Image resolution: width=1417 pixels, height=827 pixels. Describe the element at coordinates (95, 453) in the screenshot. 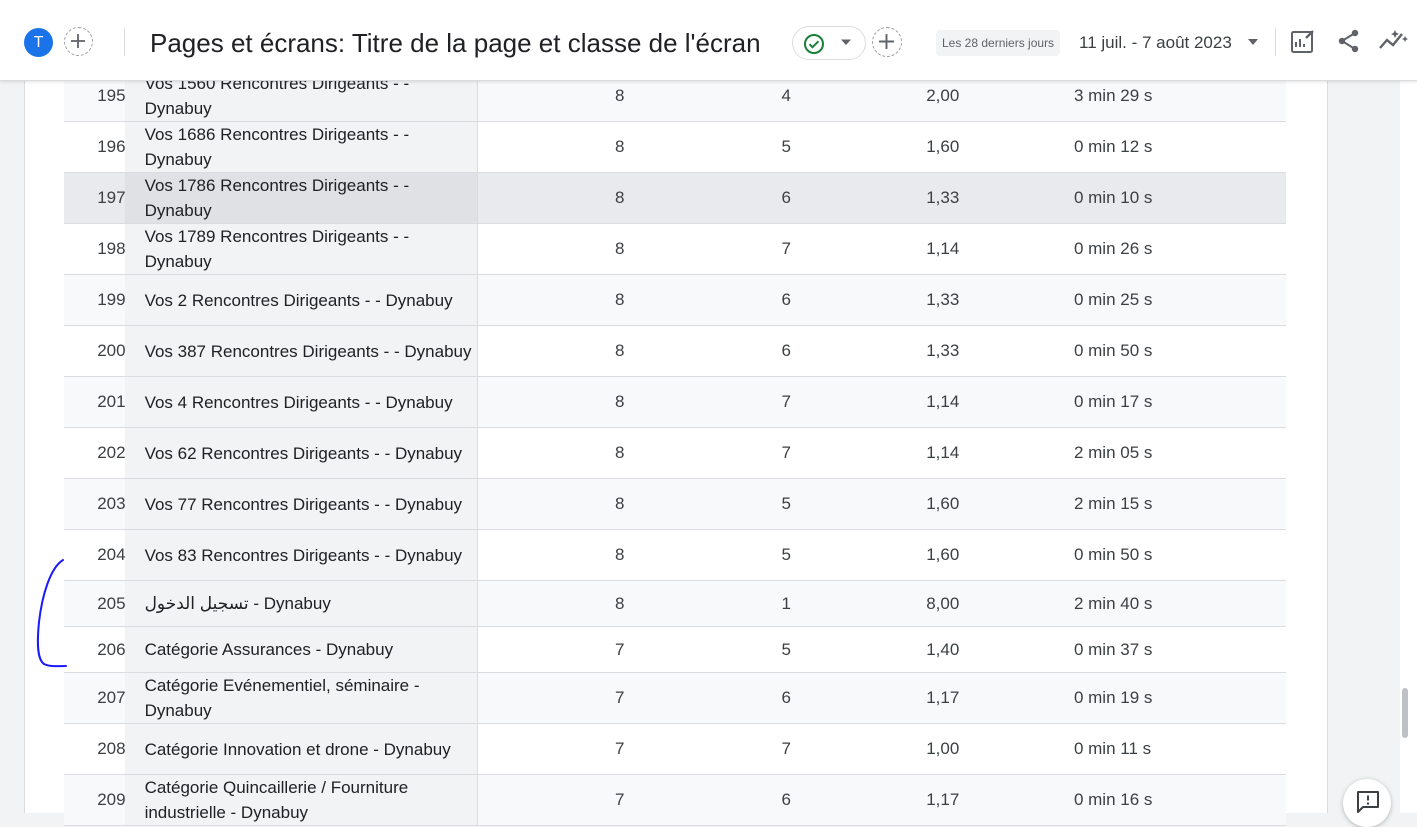

I see `row-index: 202` at that location.